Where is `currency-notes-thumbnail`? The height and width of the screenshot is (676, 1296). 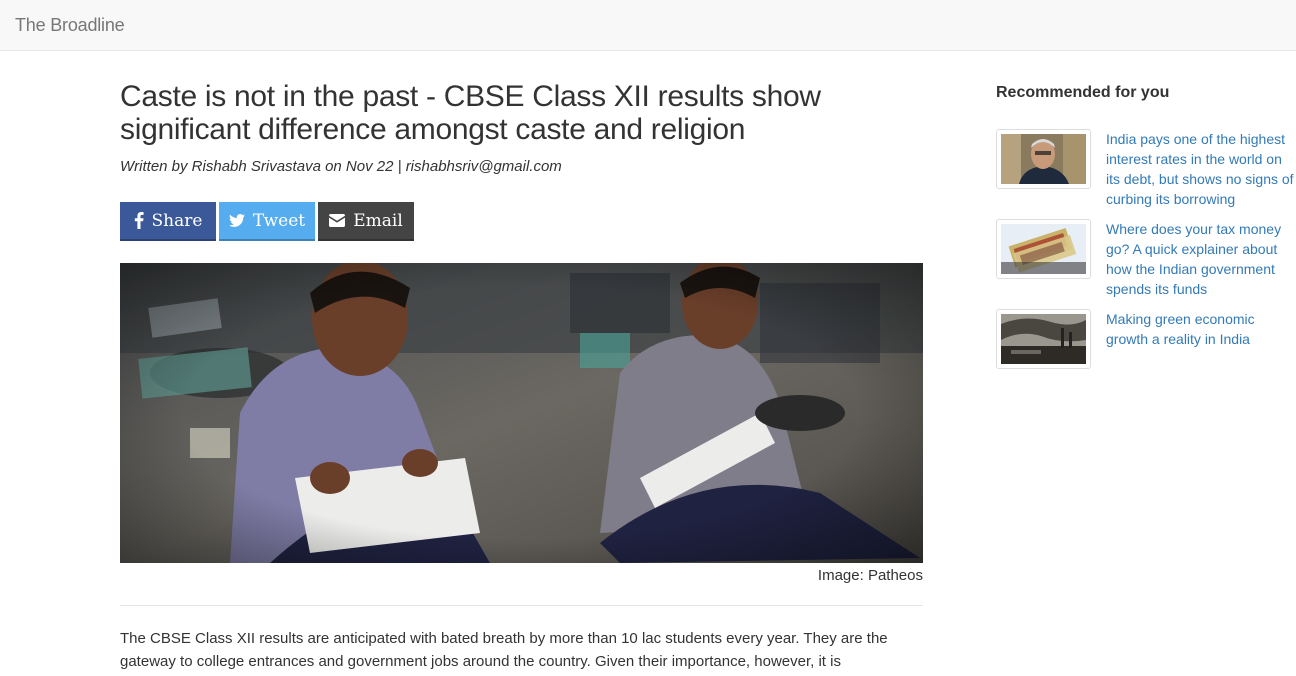 currency-notes-thumbnail is located at coordinates (1043, 249).